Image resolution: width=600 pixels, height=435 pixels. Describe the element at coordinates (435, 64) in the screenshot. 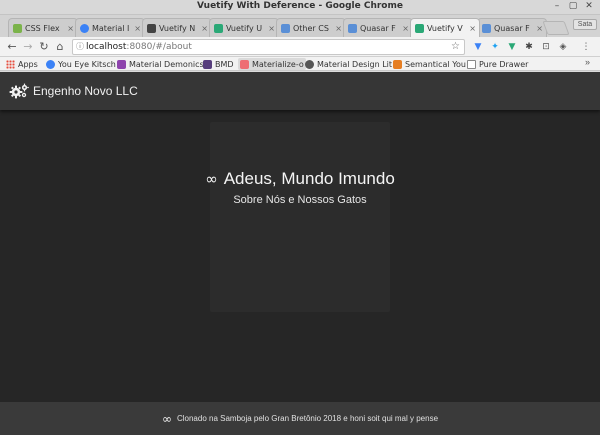

I see `bookmark-label: Semantical You` at that location.